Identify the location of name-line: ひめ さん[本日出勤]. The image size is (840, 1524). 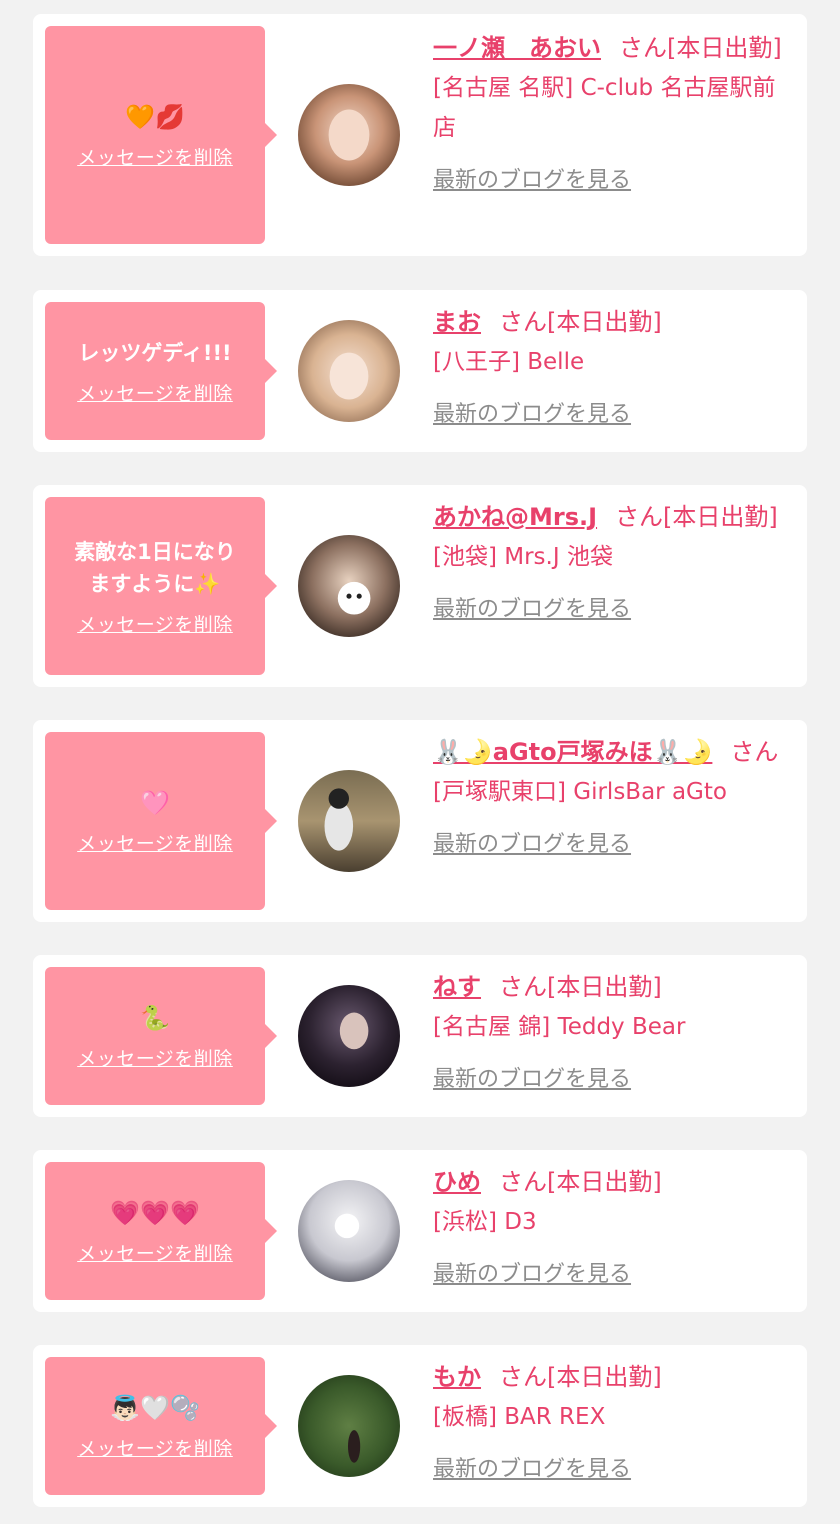
(608, 1182).